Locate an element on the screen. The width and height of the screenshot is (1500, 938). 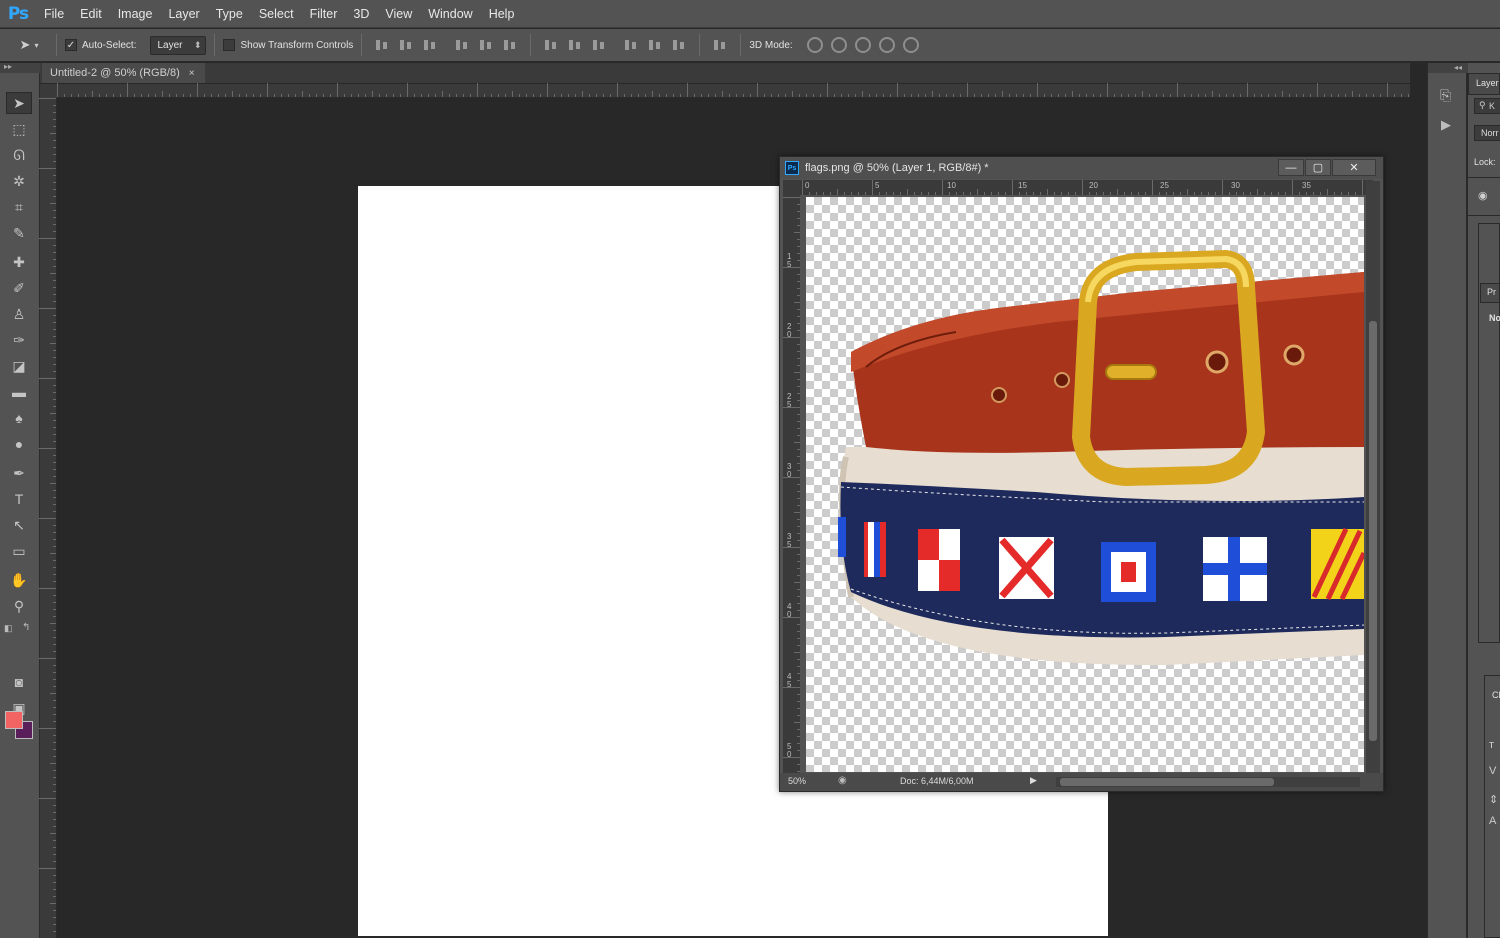
show-transform-checkbox is located at coordinates (229, 45).